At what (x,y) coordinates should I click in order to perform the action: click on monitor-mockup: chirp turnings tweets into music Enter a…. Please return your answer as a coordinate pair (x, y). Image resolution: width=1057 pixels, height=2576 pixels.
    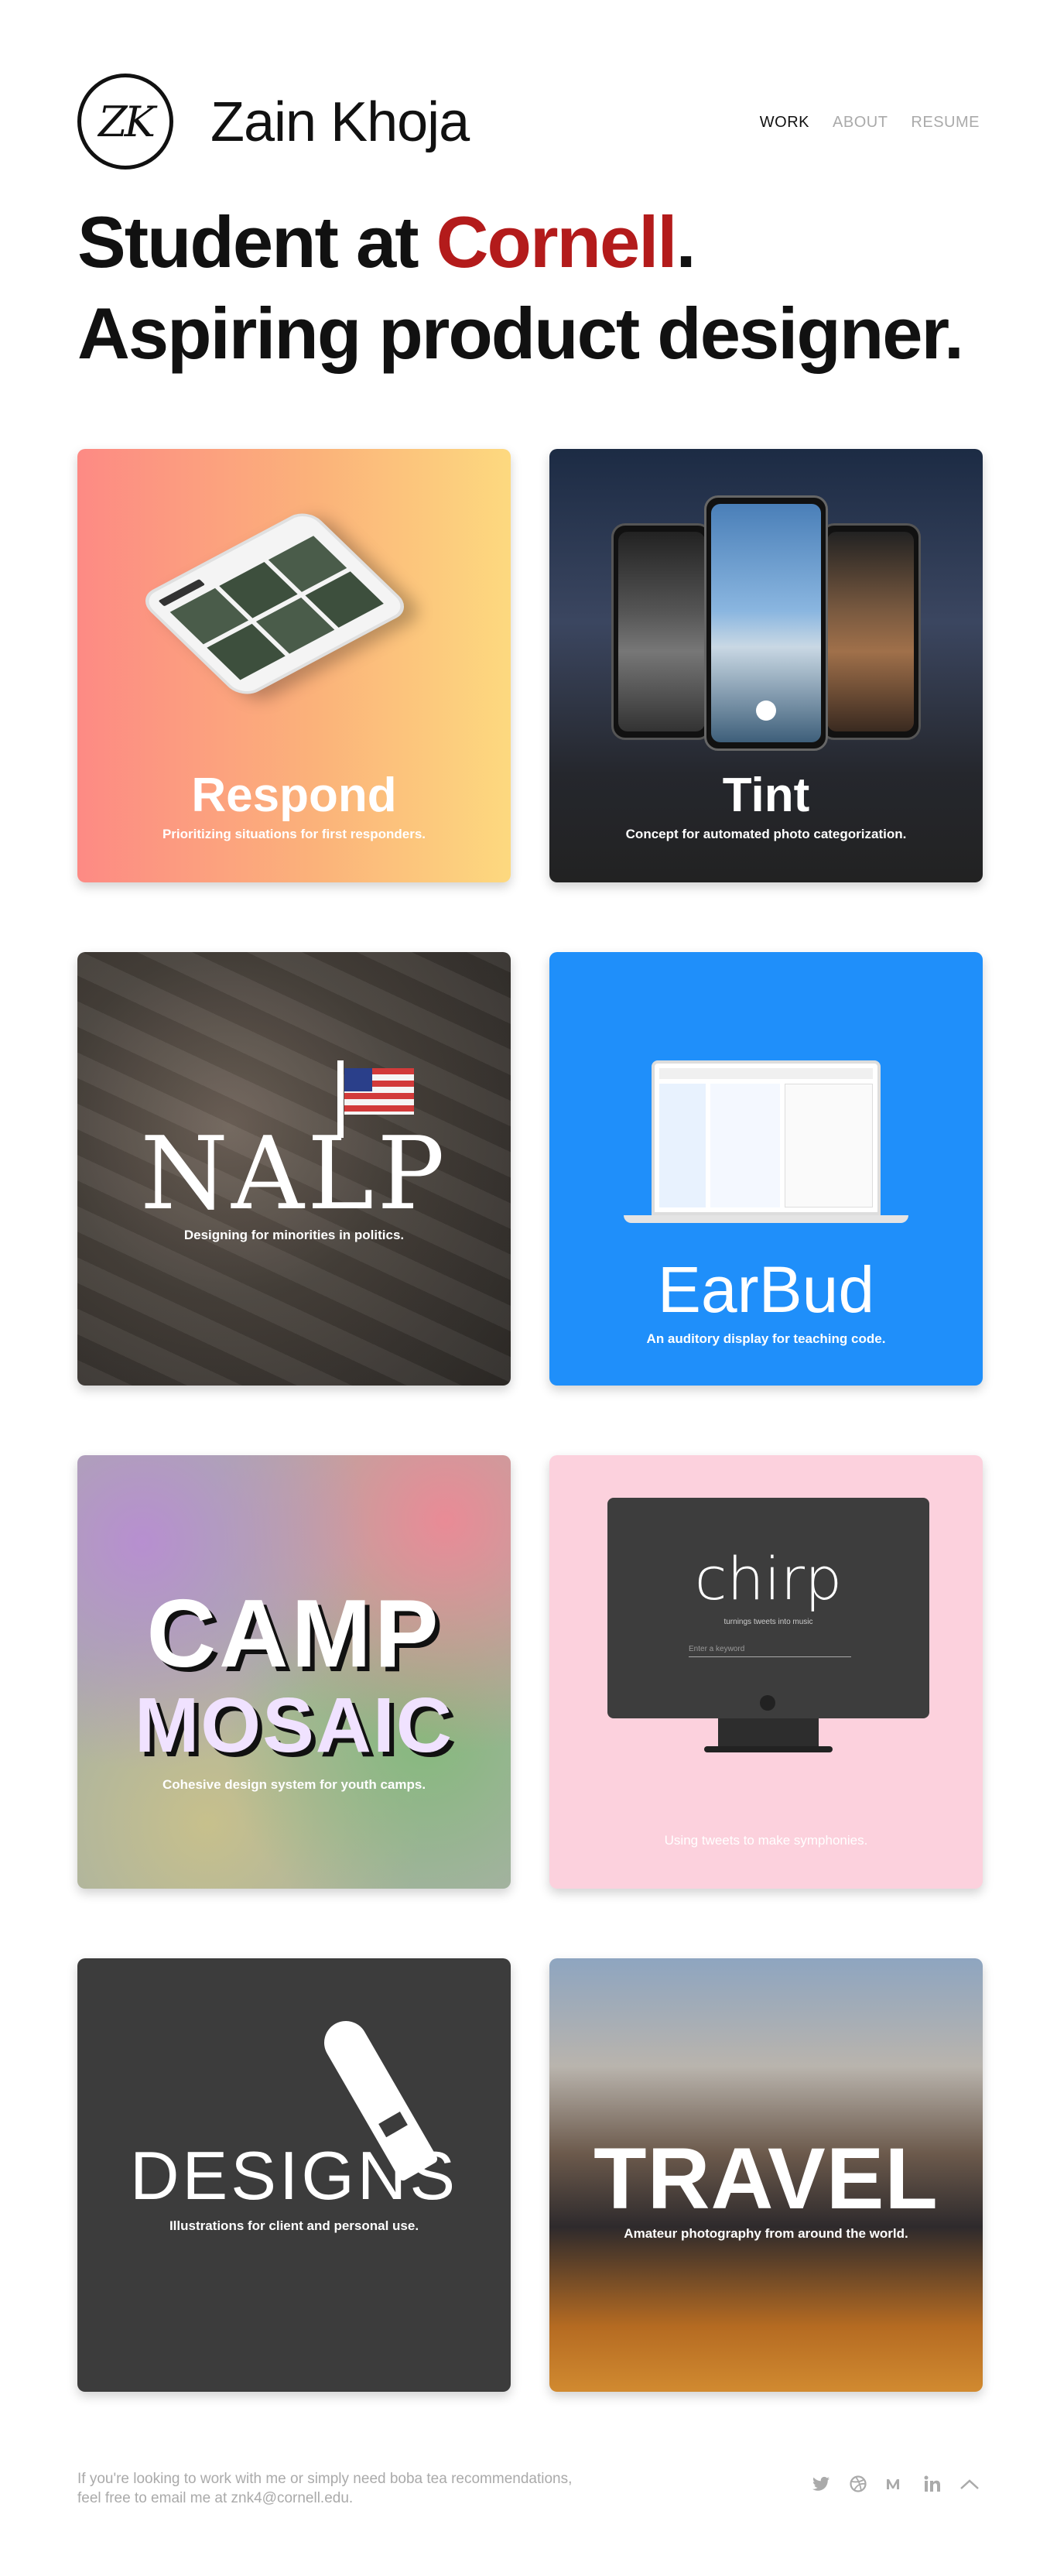
    Looking at the image, I should click on (768, 1608).